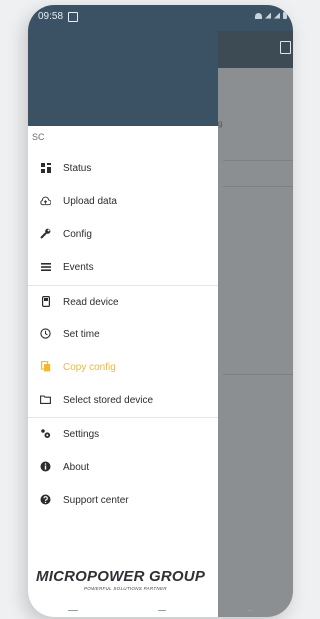 Image resolution: width=320 pixels, height=619 pixels. What do you see at coordinates (51, 16) in the screenshot?
I see `status-time: 09:58` at bounding box center [51, 16].